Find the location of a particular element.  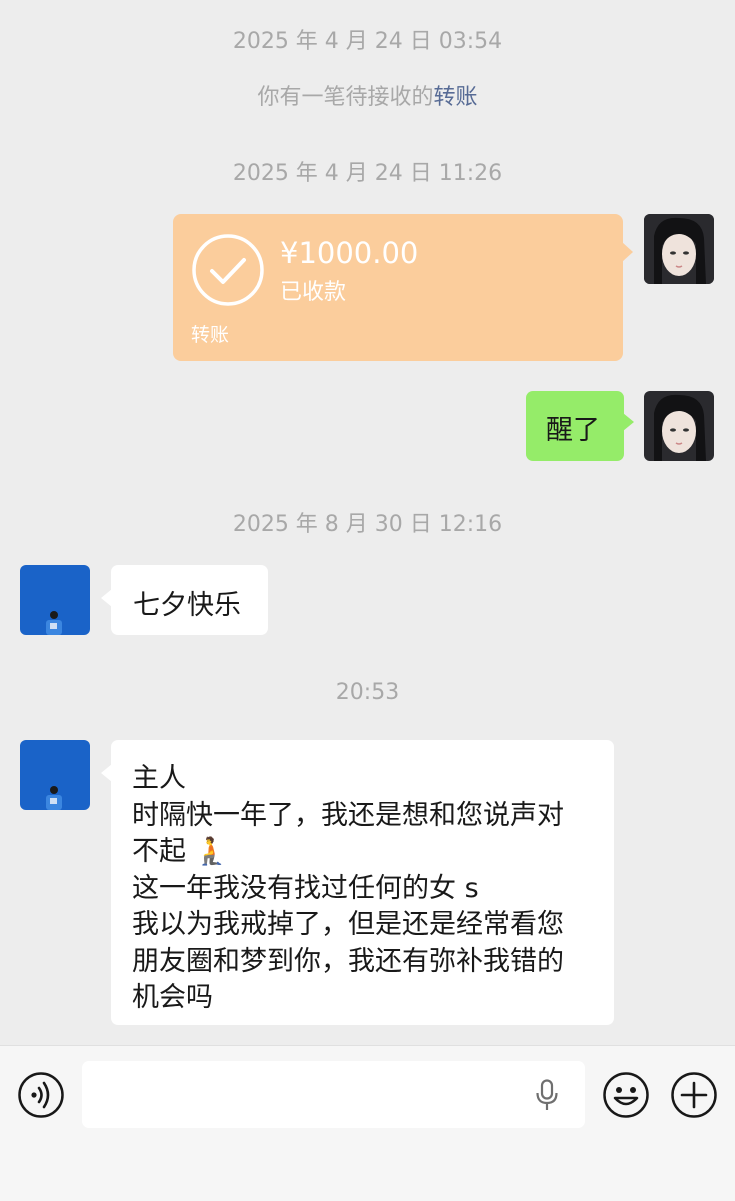

message-line: 主人 is located at coordinates (159, 778).